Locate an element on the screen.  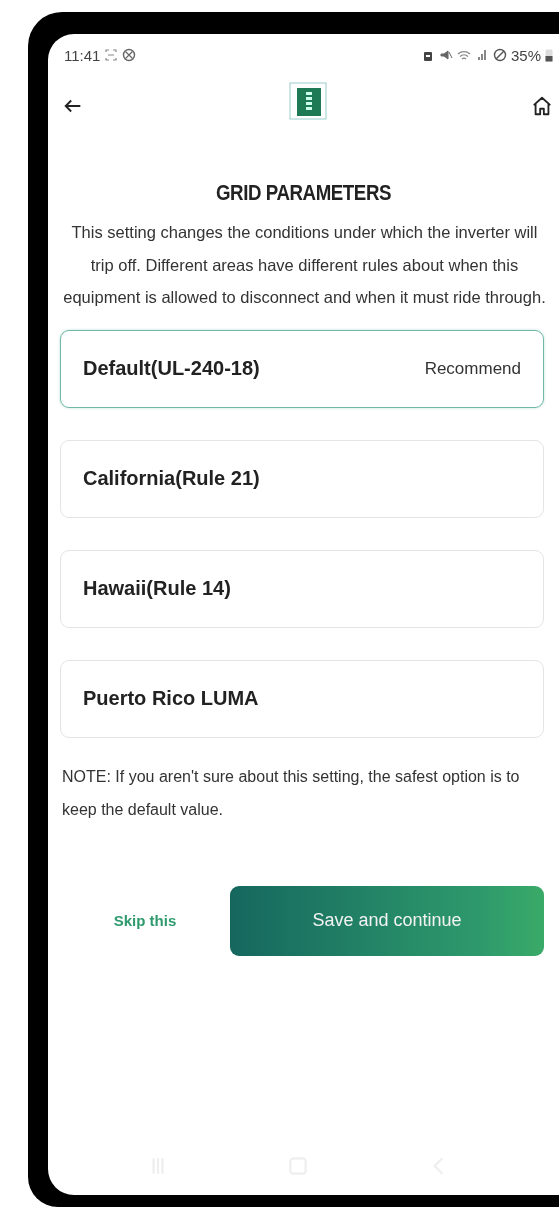
no-sim-icon is located at coordinates (499, 55).